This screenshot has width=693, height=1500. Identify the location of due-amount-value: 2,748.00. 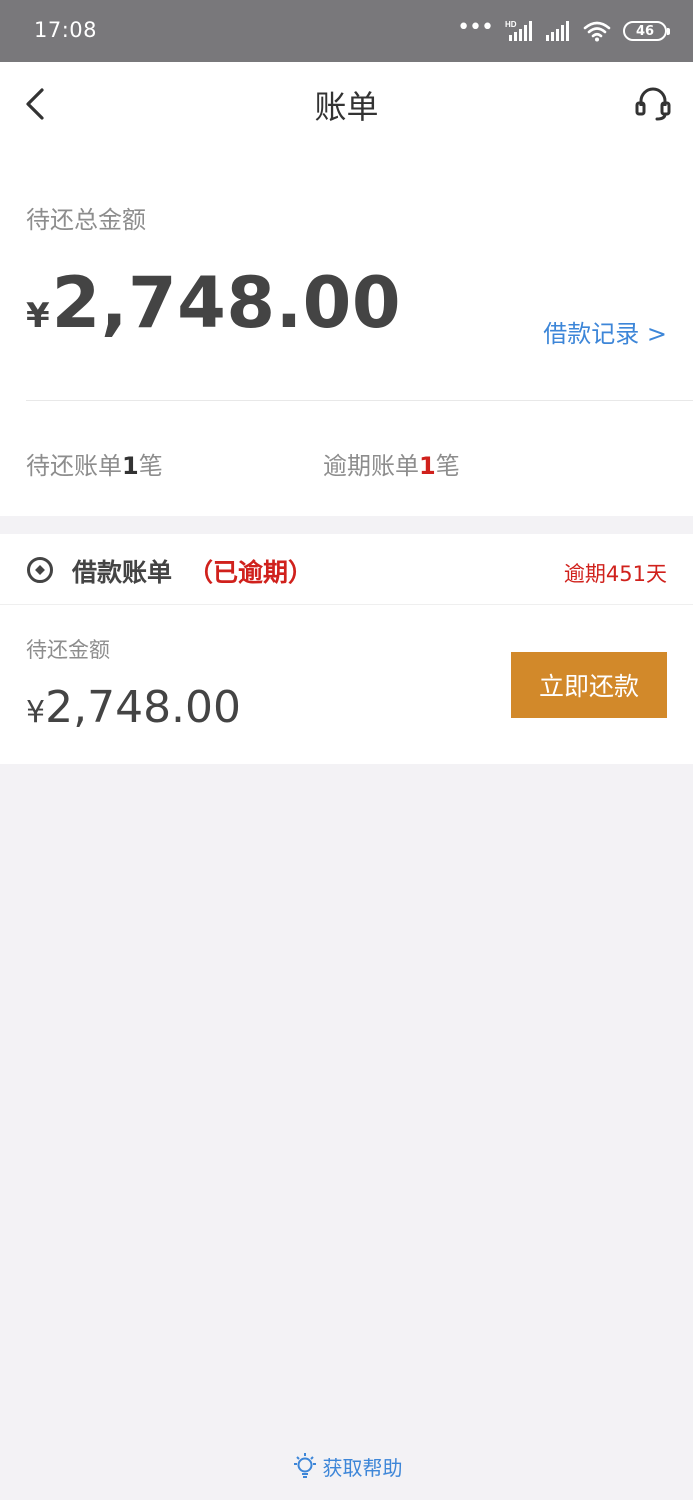
(143, 707).